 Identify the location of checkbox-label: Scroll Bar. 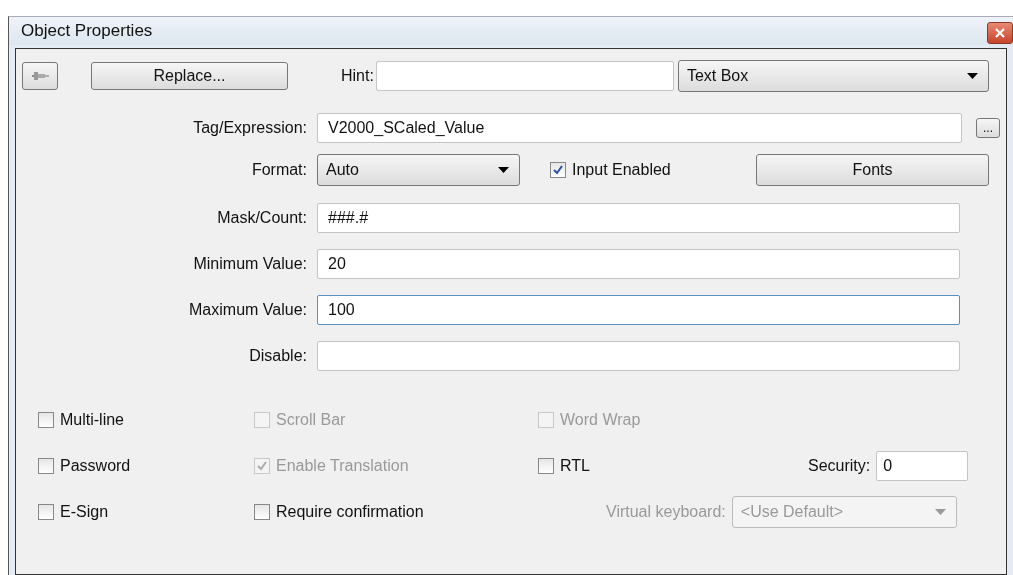
(311, 420).